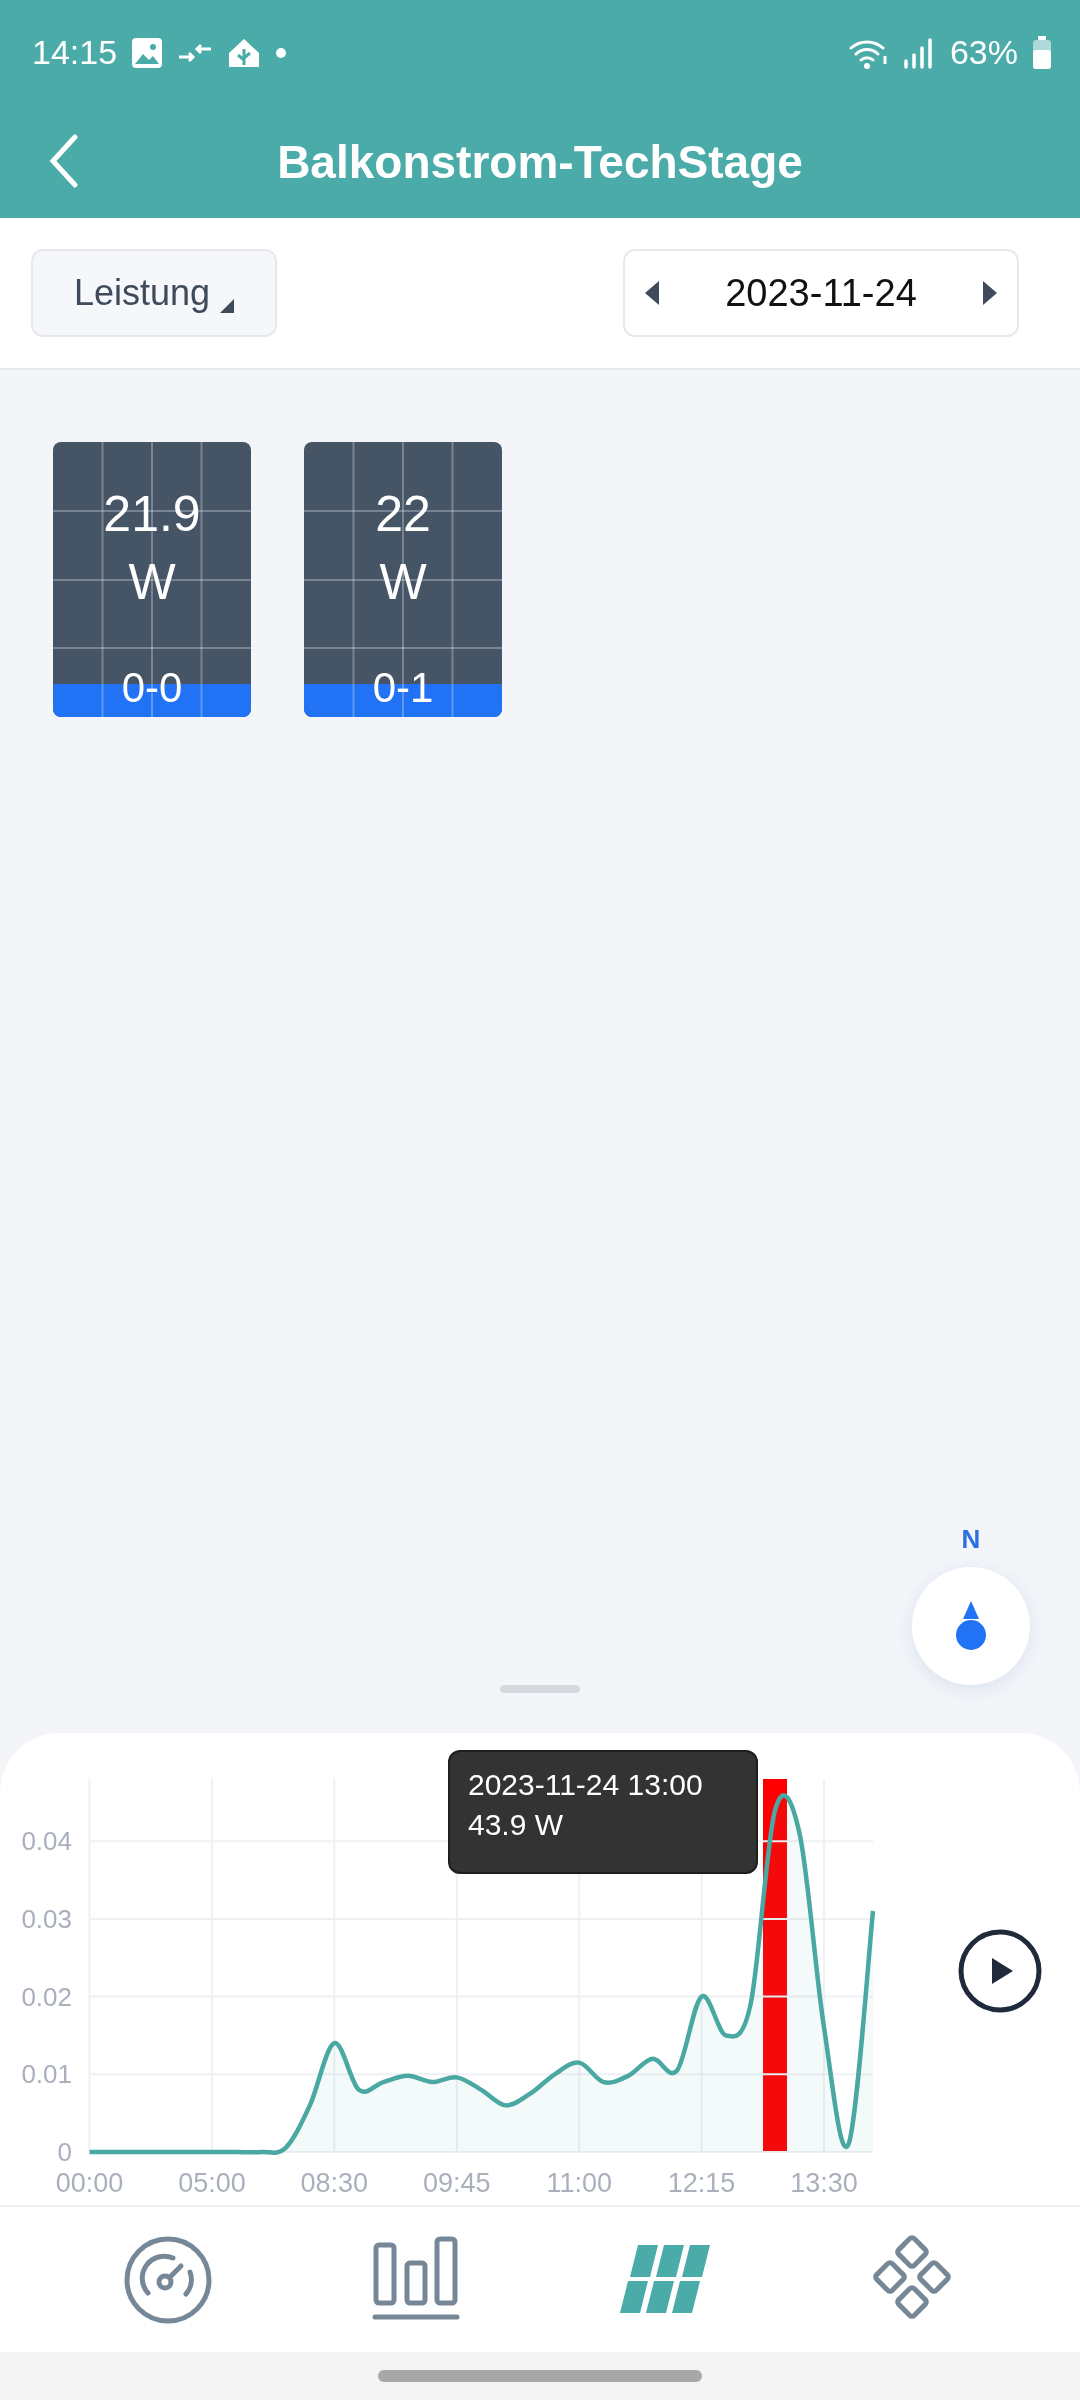  I want to click on status-time: 14:15, so click(75, 52).